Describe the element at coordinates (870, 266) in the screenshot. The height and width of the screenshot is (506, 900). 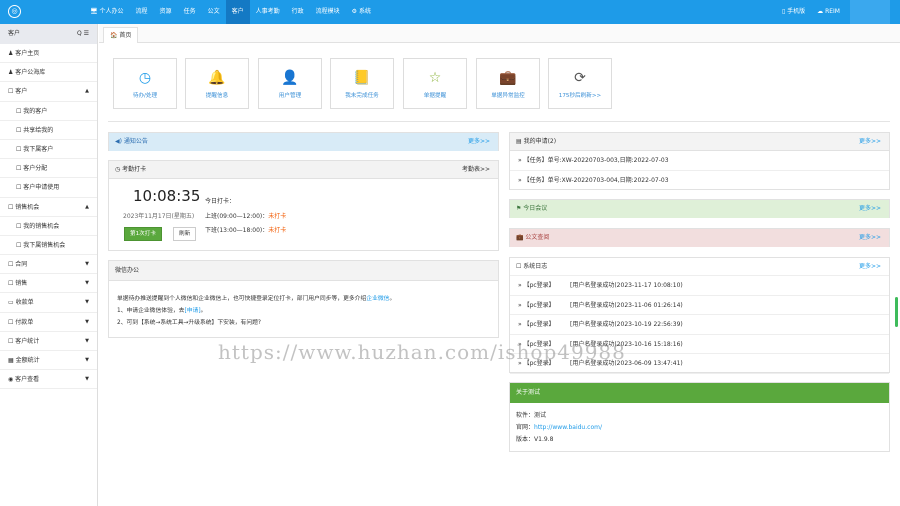
I see `system-log-more-link: 更多>>` at that location.